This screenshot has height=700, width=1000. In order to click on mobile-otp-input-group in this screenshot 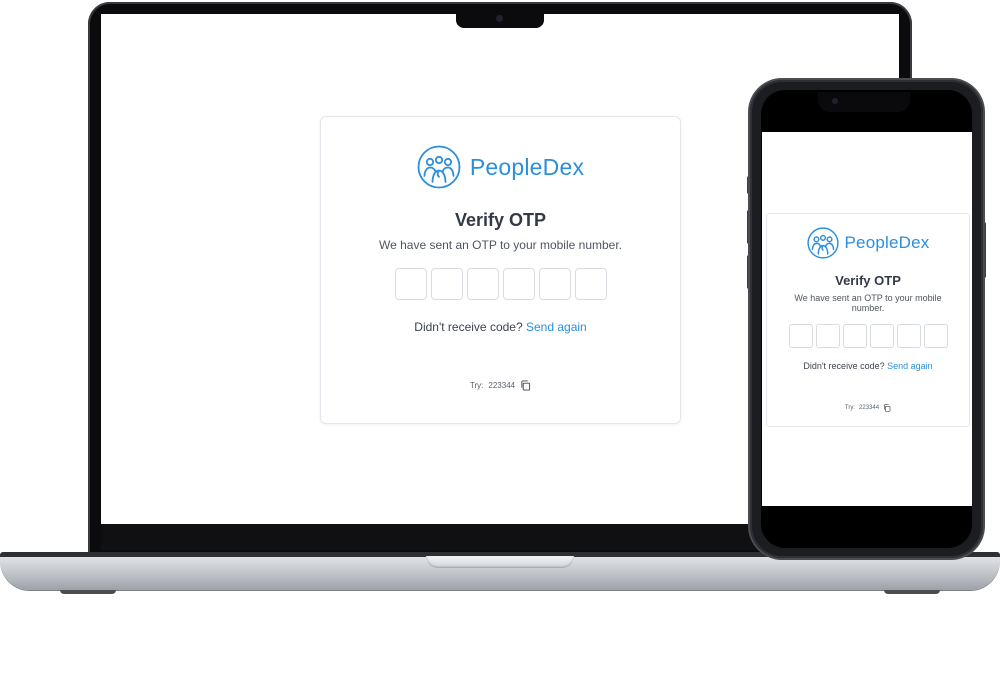, I will do `click(868, 336)`.